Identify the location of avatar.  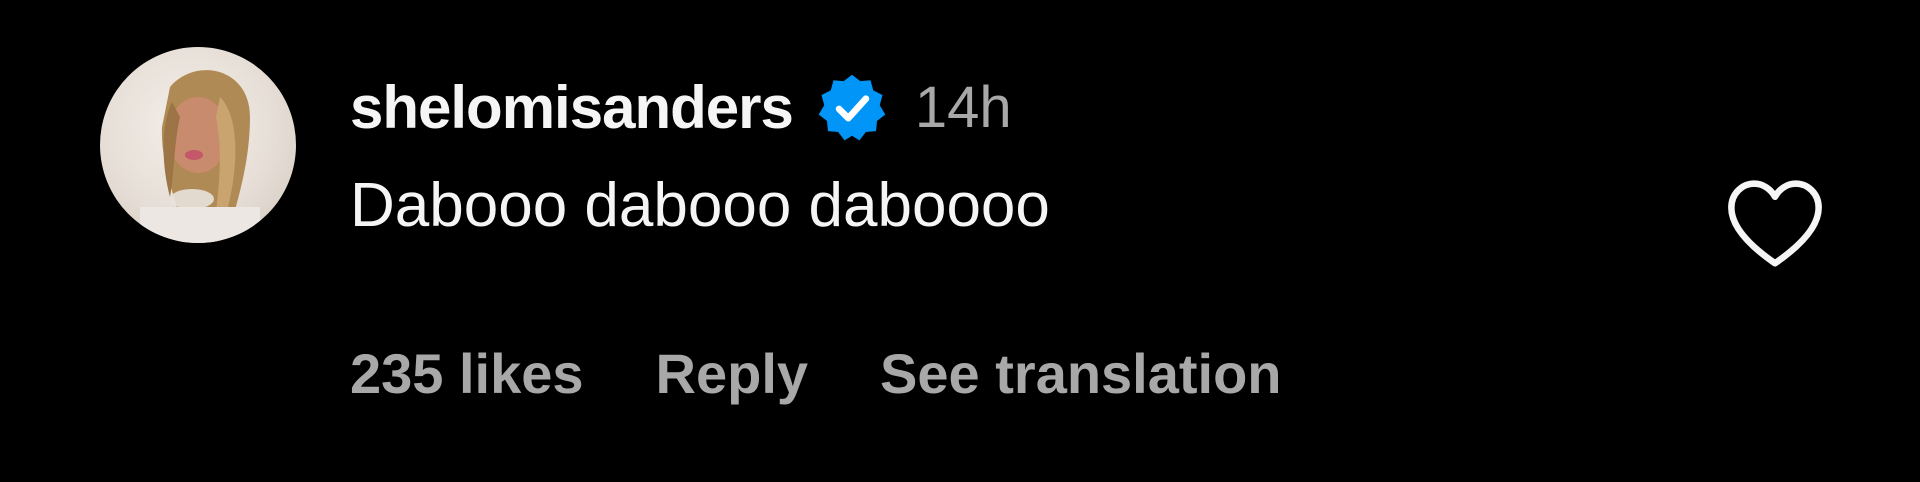
(198, 145).